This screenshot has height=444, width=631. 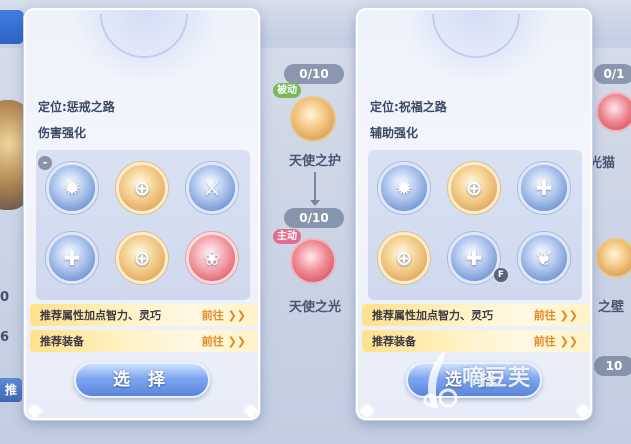 What do you see at coordinates (12, 27) in the screenshot?
I see `background-tab` at bounding box center [12, 27].